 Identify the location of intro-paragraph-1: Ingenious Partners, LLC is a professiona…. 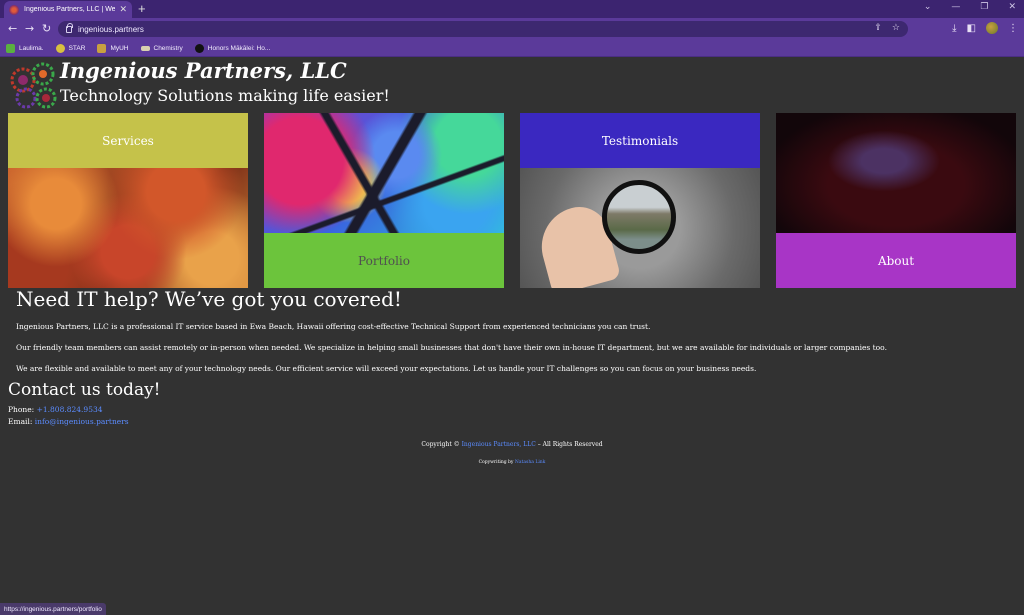
(333, 326).